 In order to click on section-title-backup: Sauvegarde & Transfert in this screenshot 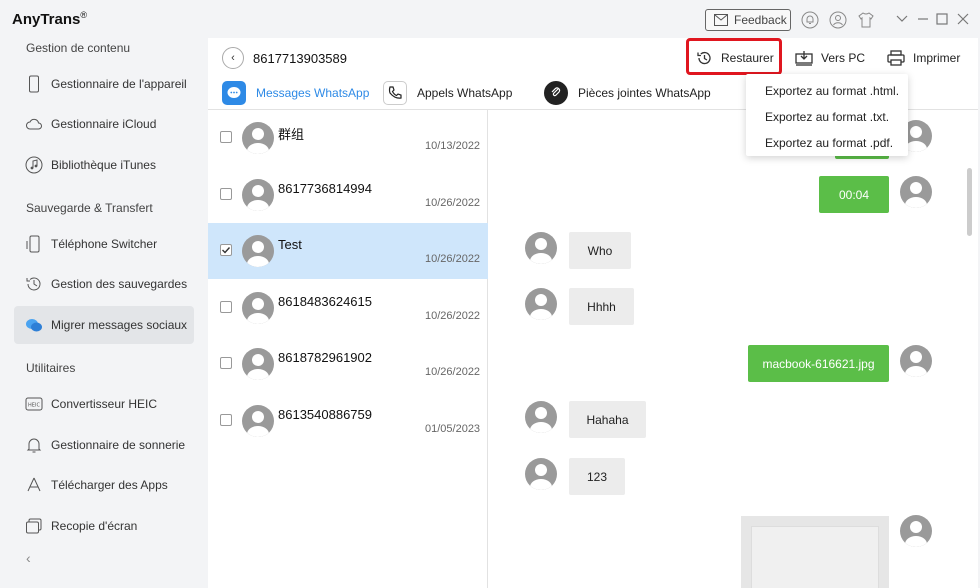, I will do `click(89, 208)`.